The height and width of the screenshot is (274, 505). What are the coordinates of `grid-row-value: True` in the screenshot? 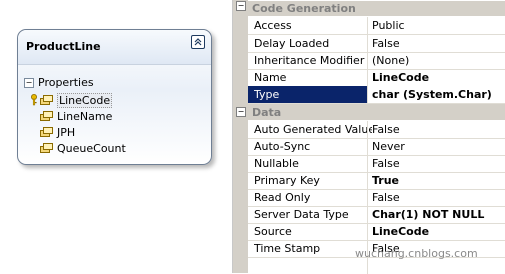 It's located at (385, 180).